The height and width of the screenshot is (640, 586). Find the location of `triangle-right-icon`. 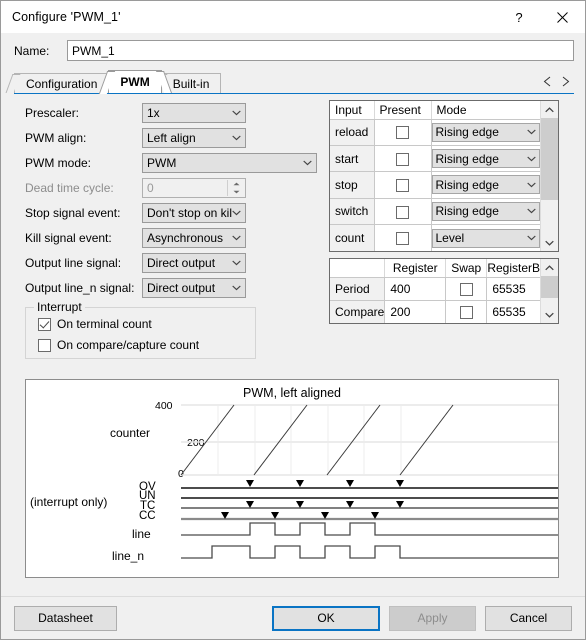

triangle-right-icon is located at coordinates (565, 83).